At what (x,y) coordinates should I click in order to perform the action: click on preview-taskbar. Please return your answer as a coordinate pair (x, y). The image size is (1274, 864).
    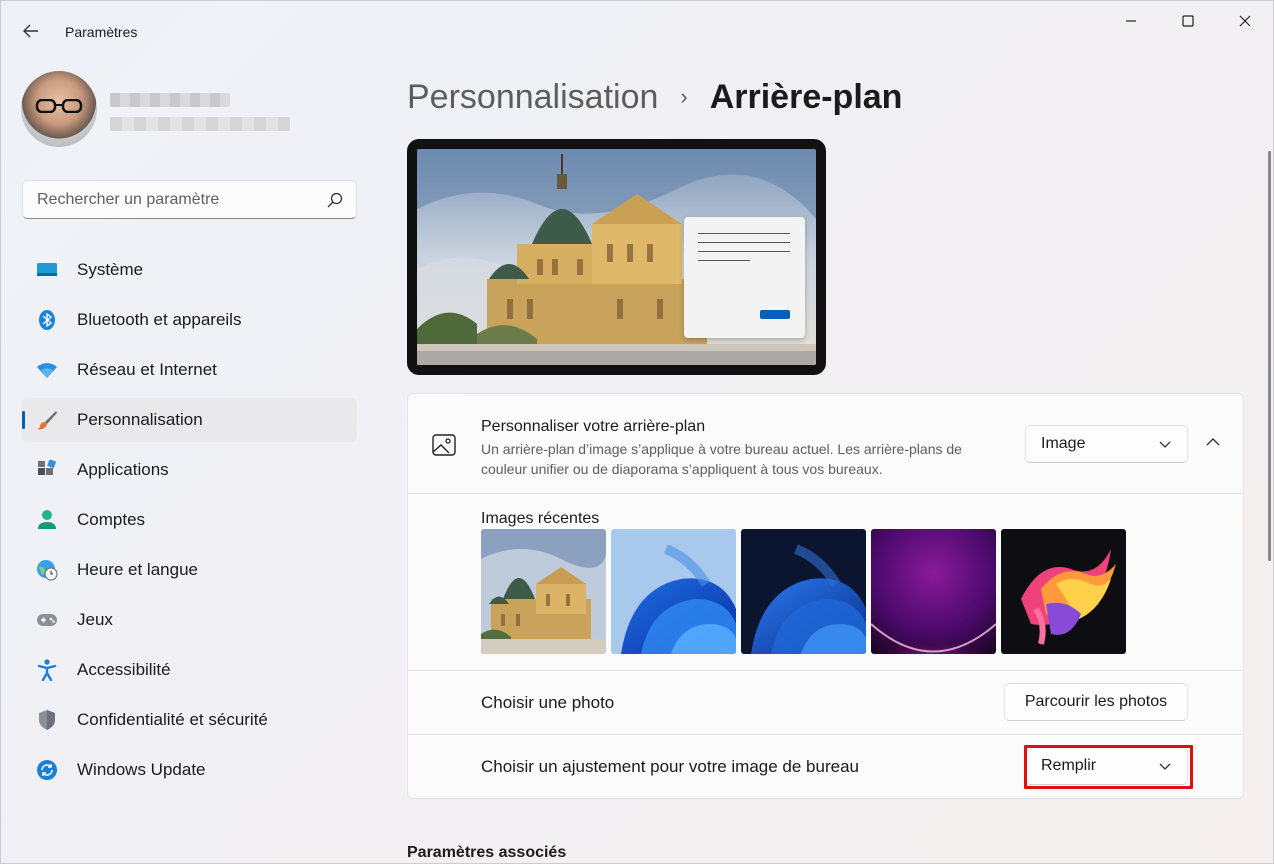
    Looking at the image, I should click on (616, 358).